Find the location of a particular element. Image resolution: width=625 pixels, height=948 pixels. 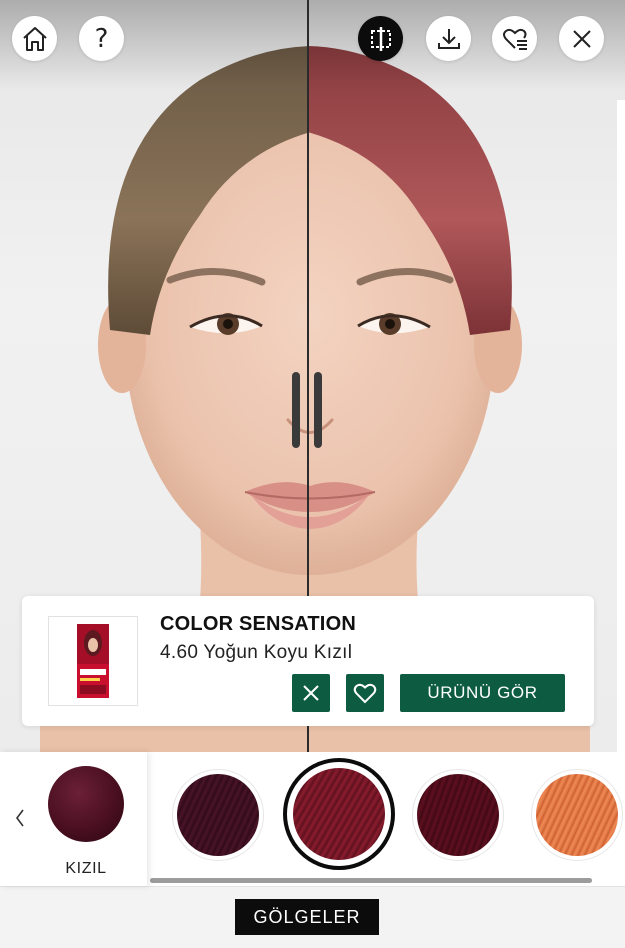

home-icon is located at coordinates (34, 38).